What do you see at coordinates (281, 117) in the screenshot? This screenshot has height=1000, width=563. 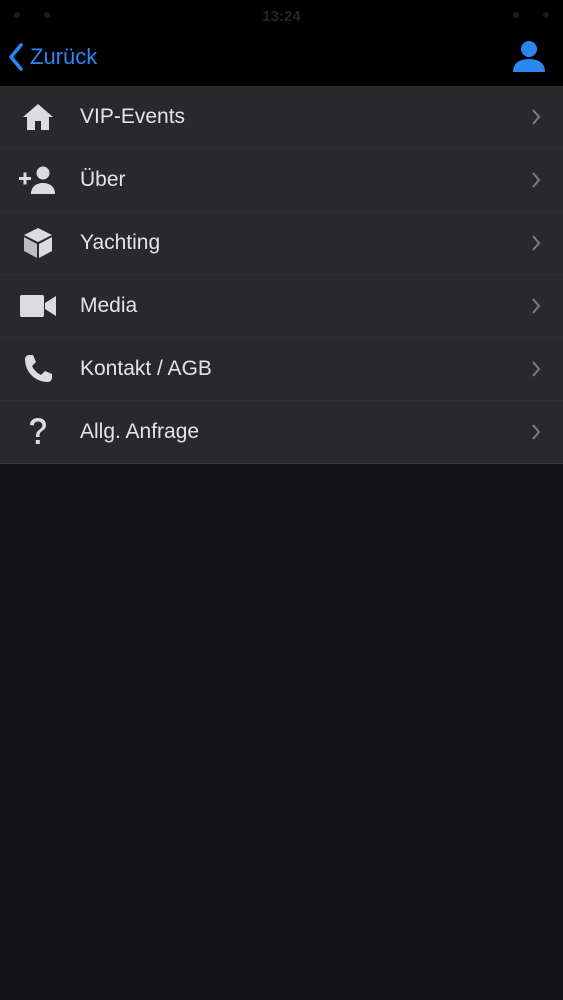 I see `menu-item-vip-events: VIP-Events` at bounding box center [281, 117].